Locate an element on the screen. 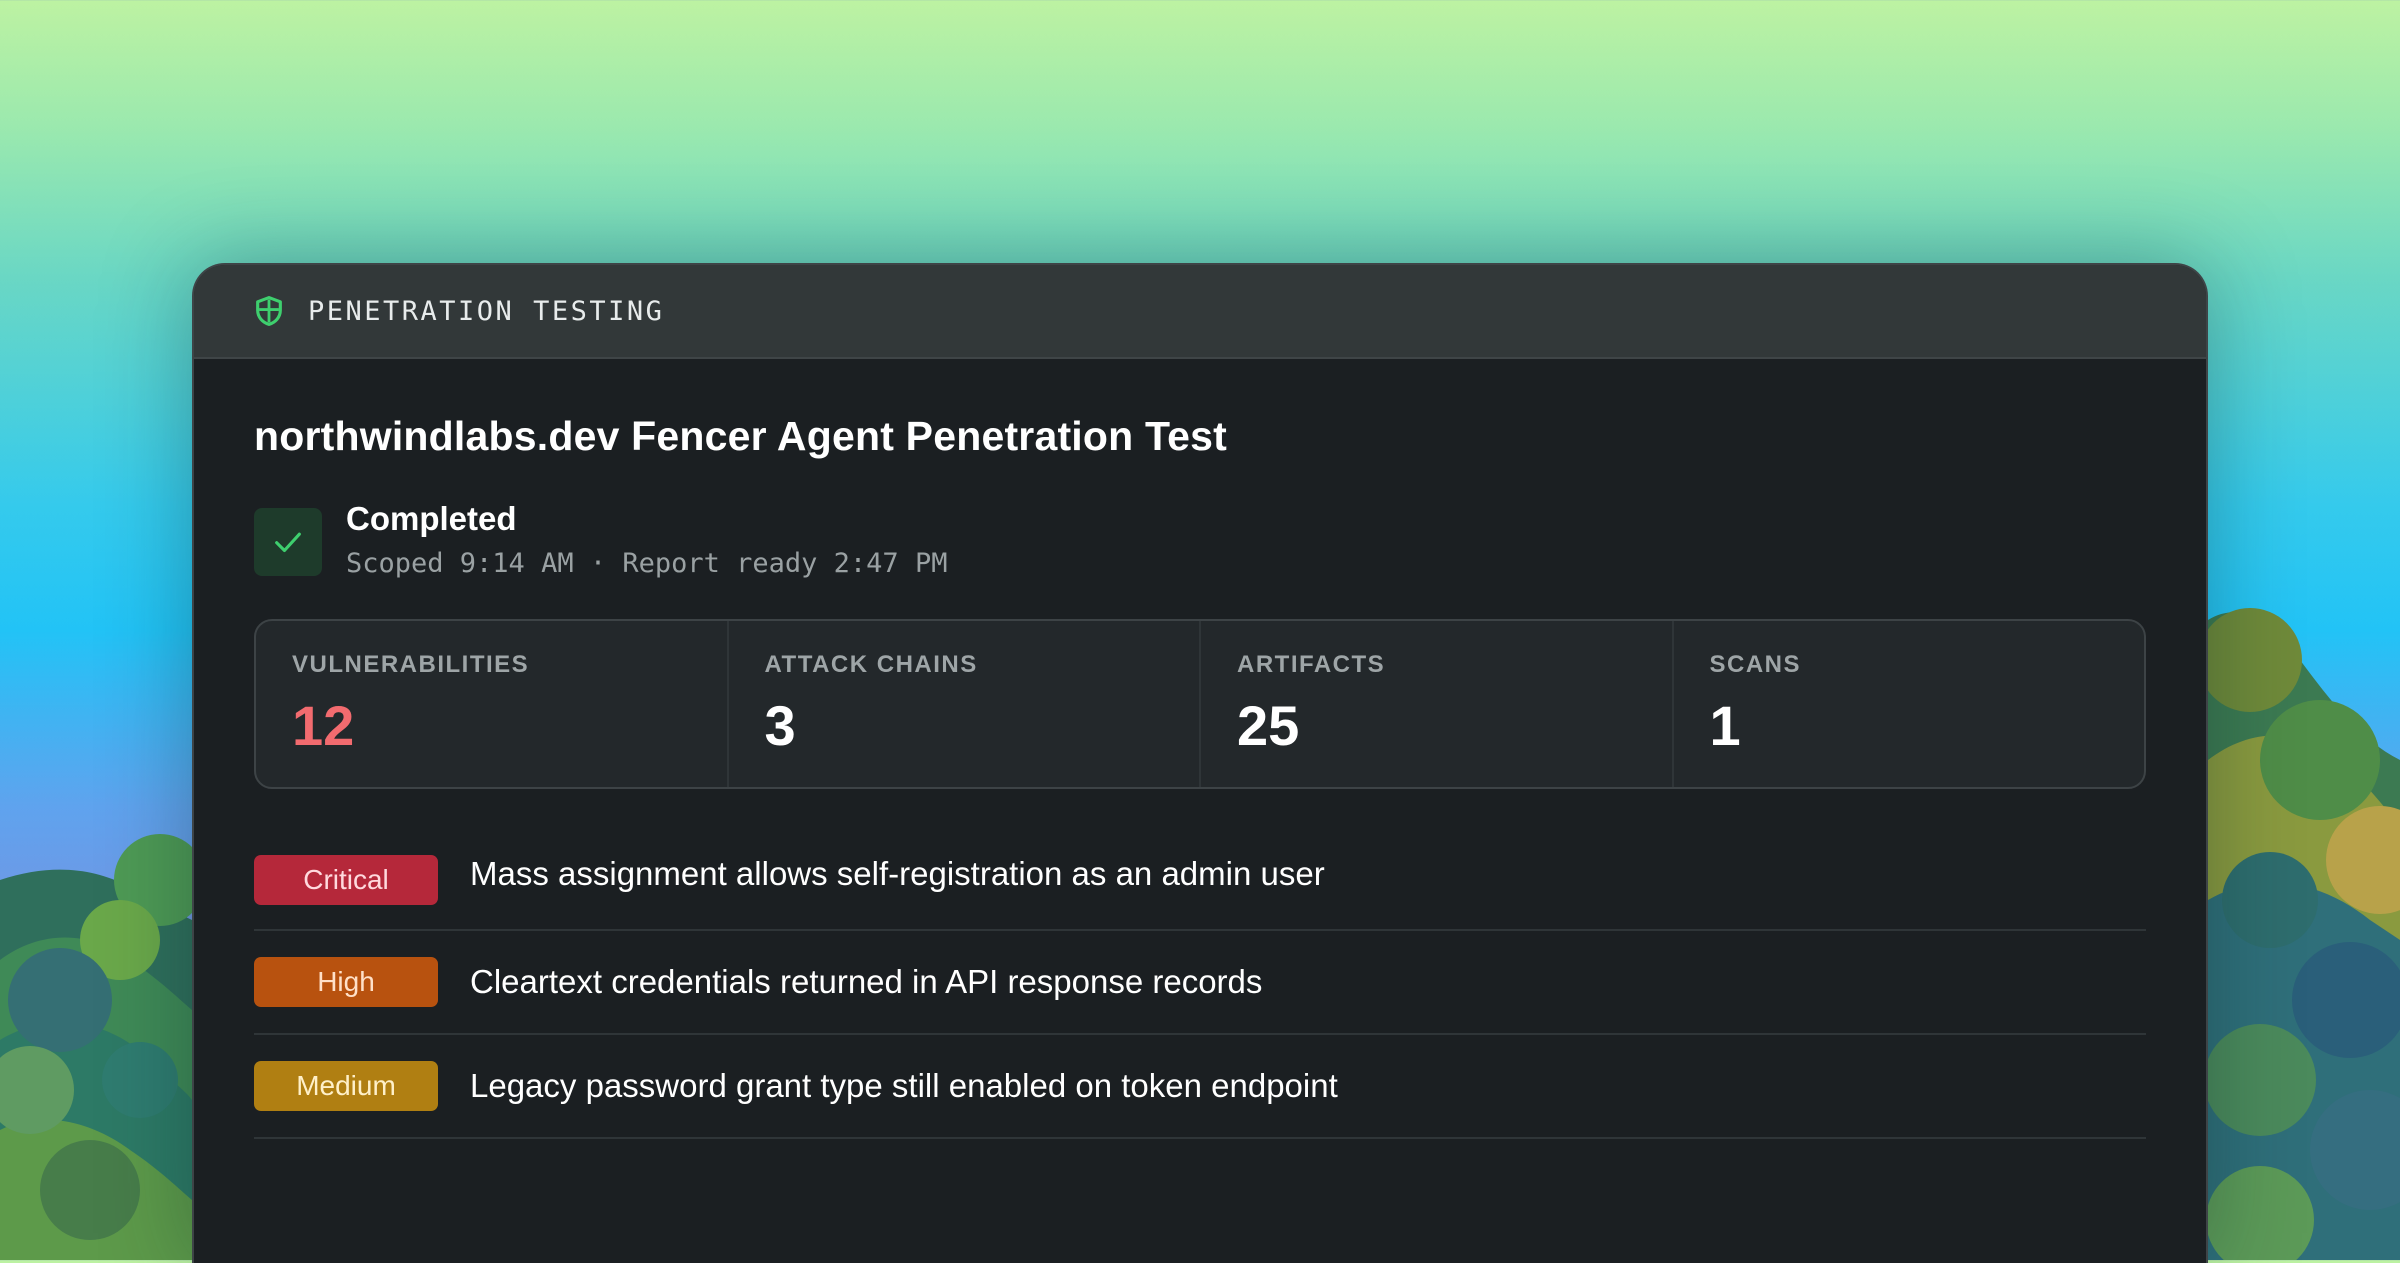  shield-icon is located at coordinates (269, 311).